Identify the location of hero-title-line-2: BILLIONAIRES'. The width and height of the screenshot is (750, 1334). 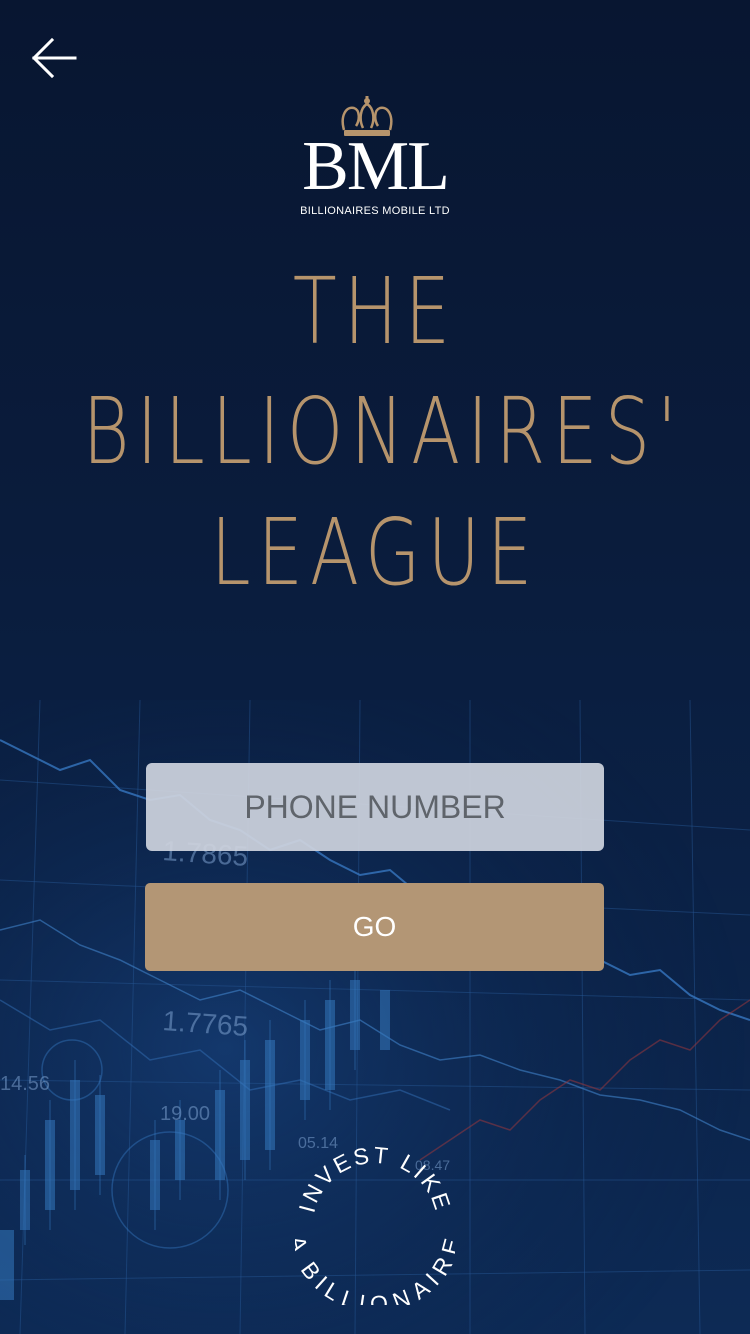
(383, 431).